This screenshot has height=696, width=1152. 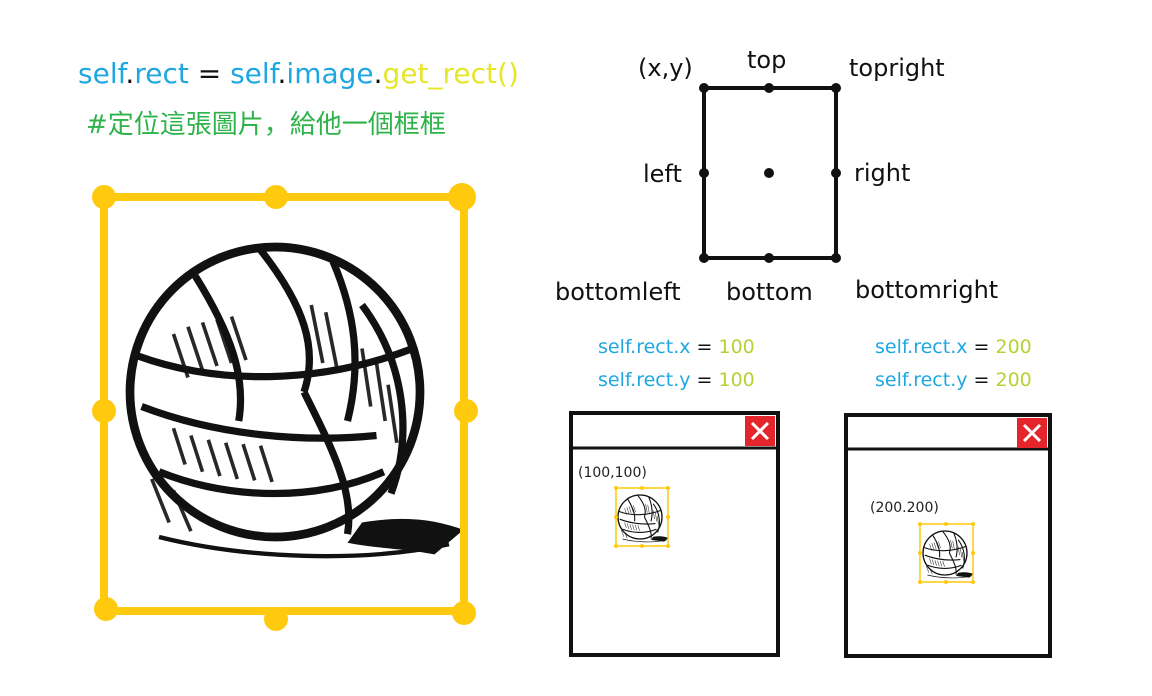 I want to click on example-1-x: self.rect.x = 100, so click(x=676, y=347).